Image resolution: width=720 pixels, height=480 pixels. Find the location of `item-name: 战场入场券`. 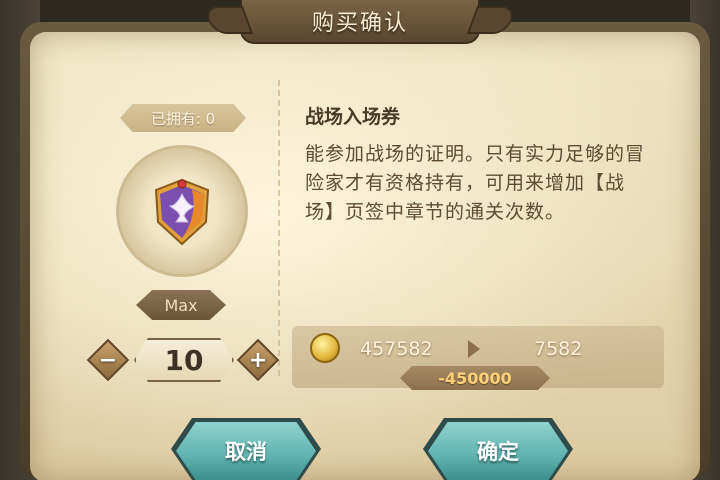

item-name: 战场入场券 is located at coordinates (353, 117).